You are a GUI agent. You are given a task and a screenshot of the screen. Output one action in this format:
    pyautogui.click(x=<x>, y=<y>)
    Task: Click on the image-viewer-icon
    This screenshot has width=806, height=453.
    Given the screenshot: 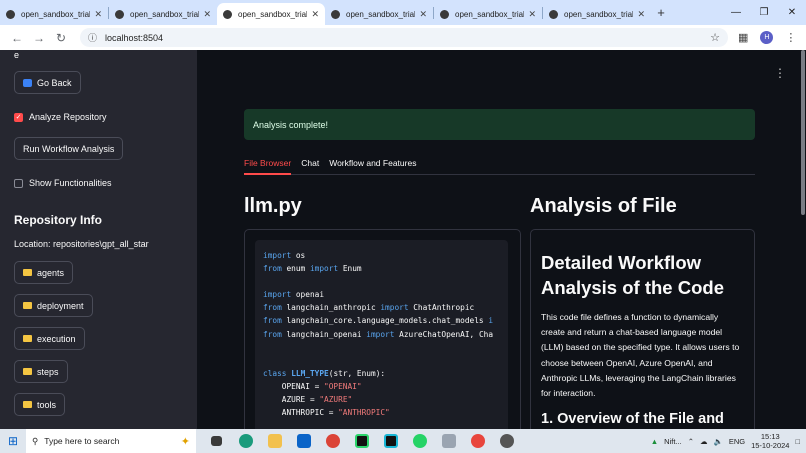 What is the action you would take?
    pyautogui.click(x=448, y=441)
    